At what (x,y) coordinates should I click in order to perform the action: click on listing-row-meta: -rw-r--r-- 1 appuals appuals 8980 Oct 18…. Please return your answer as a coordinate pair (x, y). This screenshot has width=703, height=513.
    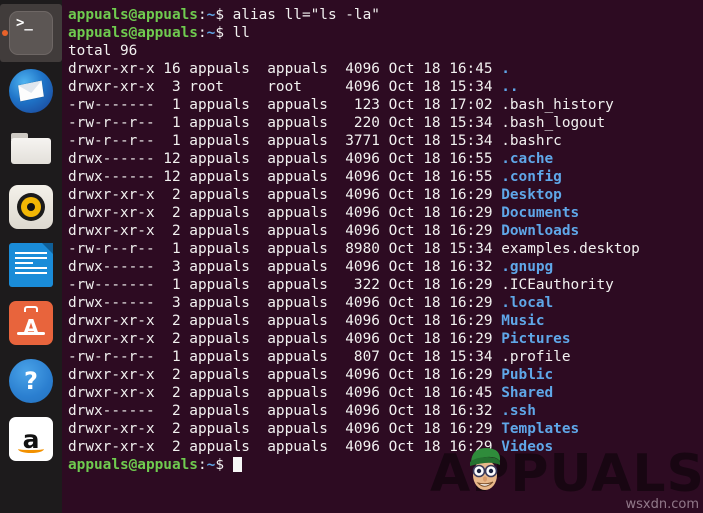
    Looking at the image, I should click on (285, 249).